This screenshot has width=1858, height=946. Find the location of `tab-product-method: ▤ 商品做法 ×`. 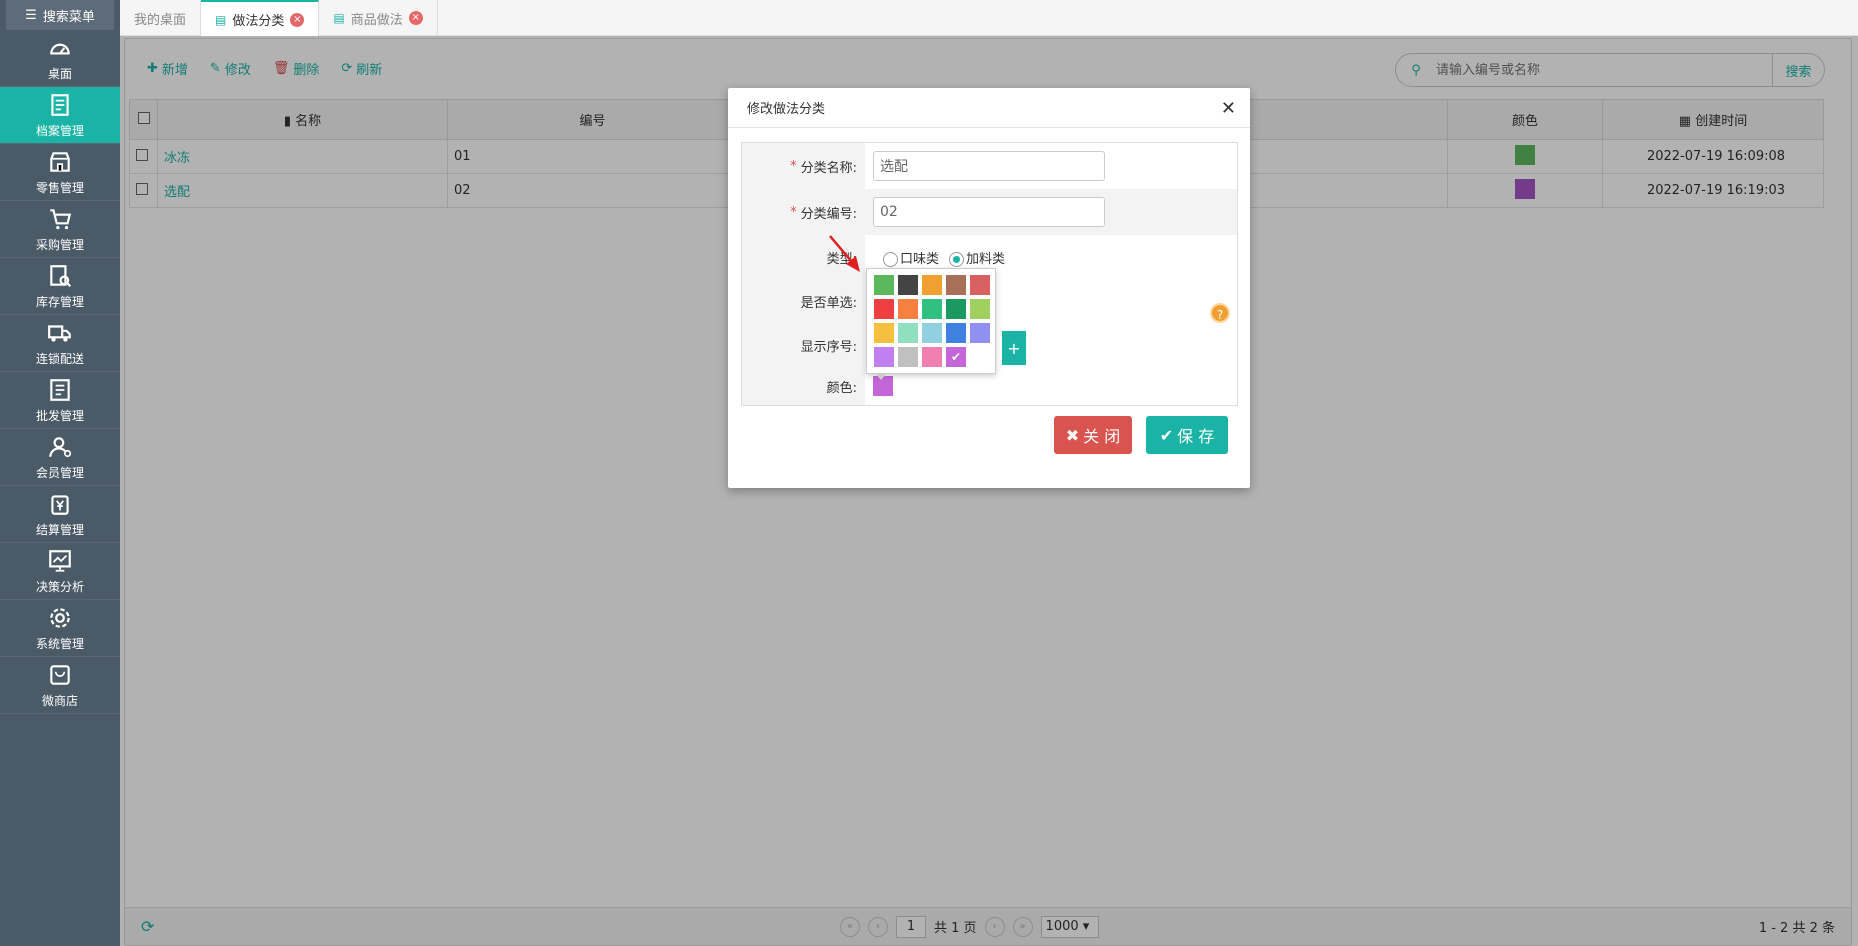

tab-product-method: ▤ 商品做法 × is located at coordinates (378, 18).